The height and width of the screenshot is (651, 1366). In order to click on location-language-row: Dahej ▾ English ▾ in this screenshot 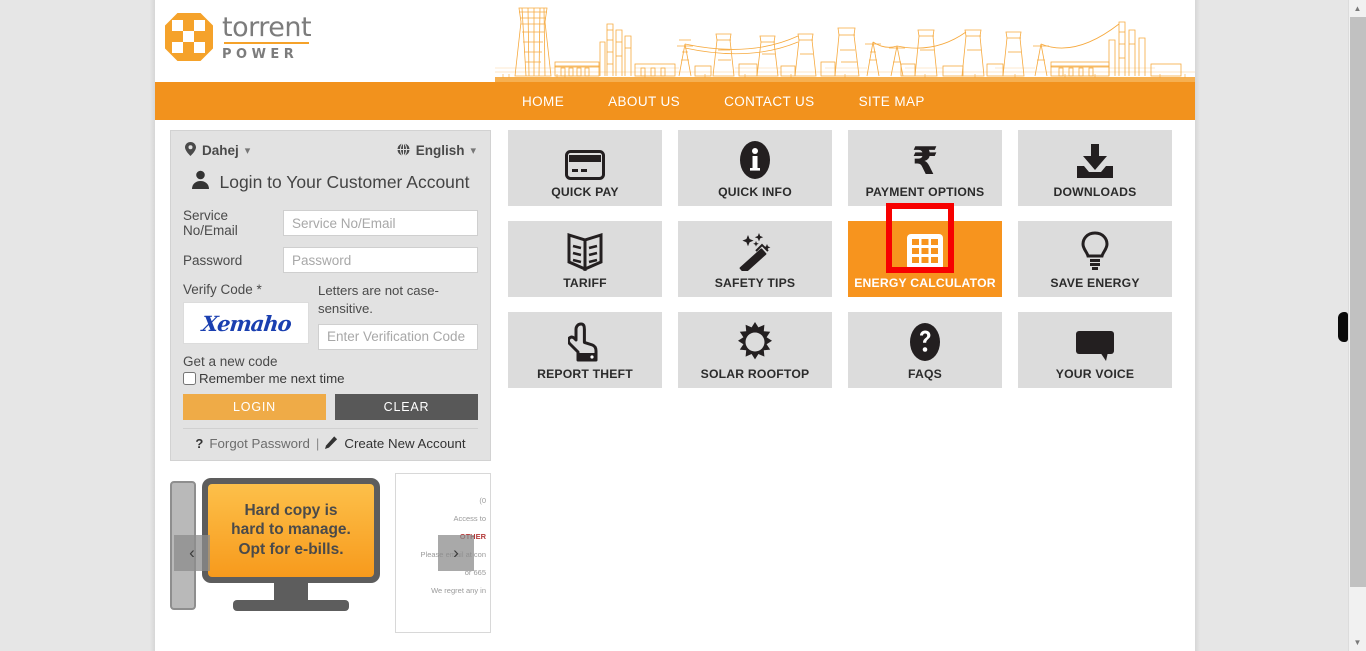, I will do `click(330, 153)`.